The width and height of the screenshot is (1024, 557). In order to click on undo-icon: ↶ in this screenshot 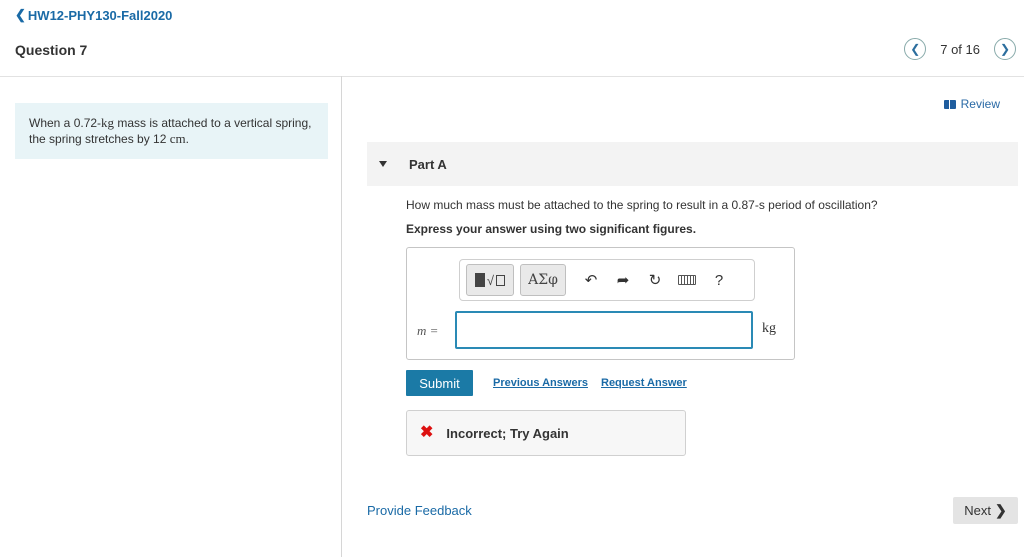, I will do `click(591, 280)`.